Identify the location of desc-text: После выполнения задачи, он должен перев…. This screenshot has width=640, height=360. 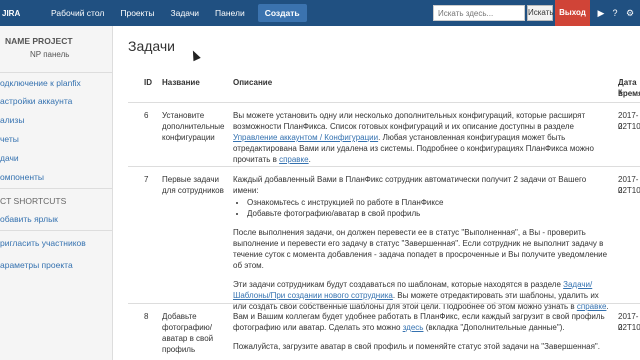
(420, 249).